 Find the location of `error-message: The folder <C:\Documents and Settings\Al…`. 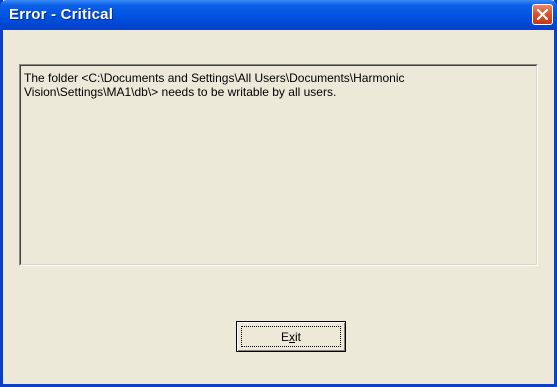

error-message: The folder <C:\Documents and Settings\Al… is located at coordinates (214, 85).